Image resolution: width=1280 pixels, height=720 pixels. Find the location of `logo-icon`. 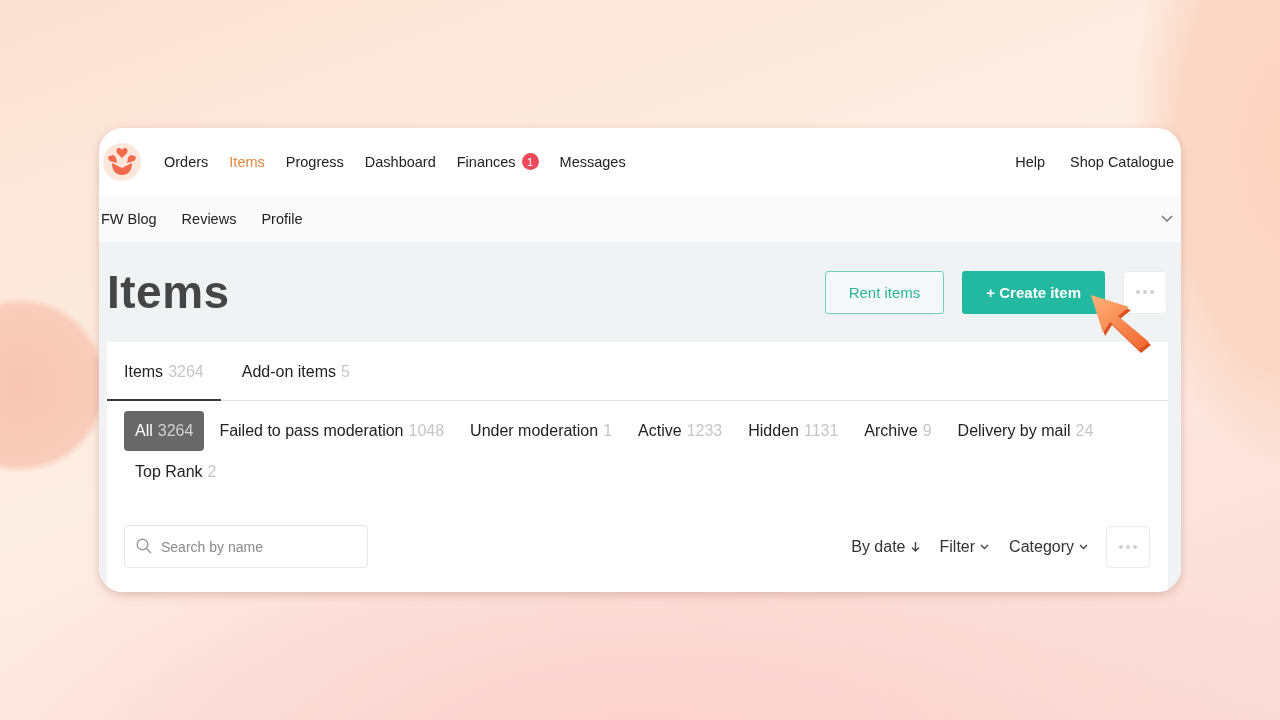

logo-icon is located at coordinates (122, 161).